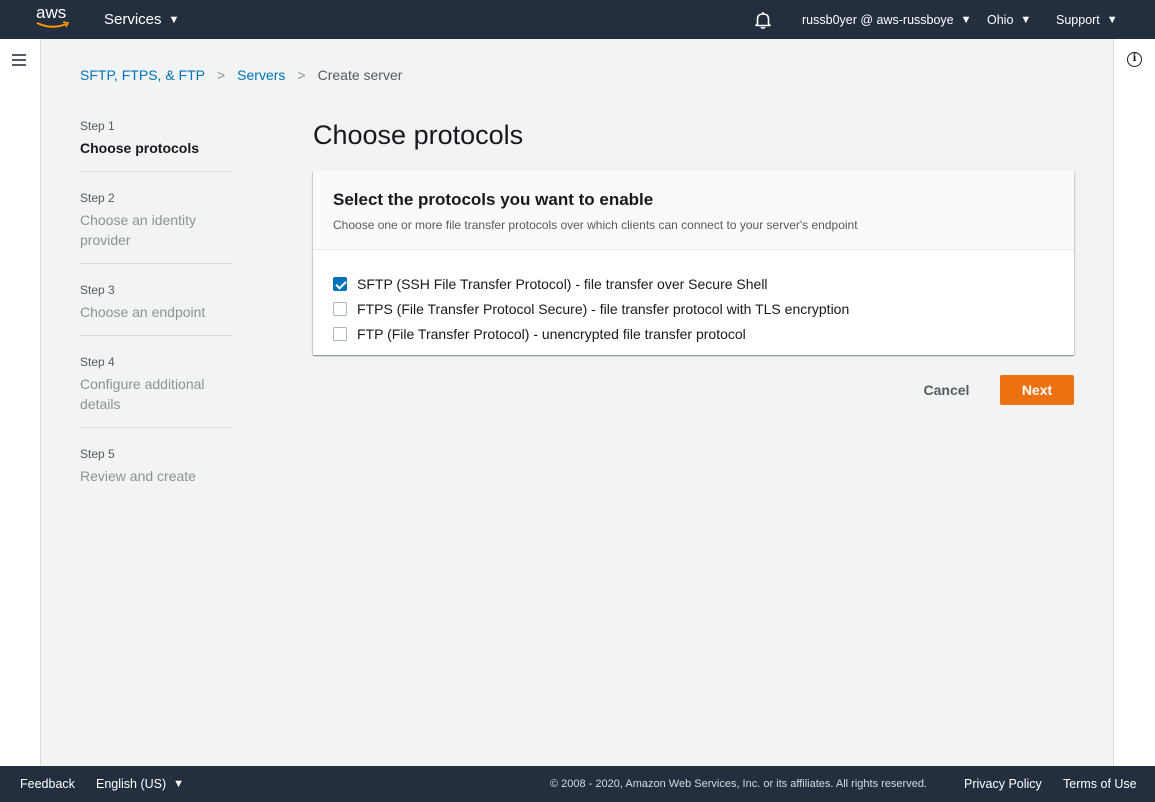 The image size is (1155, 802). Describe the element at coordinates (143, 312) in the screenshot. I see `step-label: Choose an endpoint` at that location.